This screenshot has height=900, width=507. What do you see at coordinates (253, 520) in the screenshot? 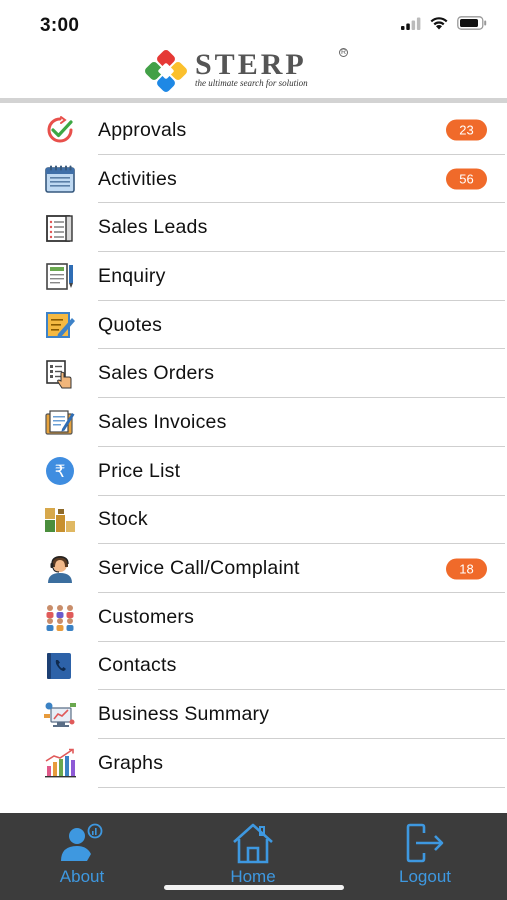
I see `menu-item-stock: Stock` at bounding box center [253, 520].